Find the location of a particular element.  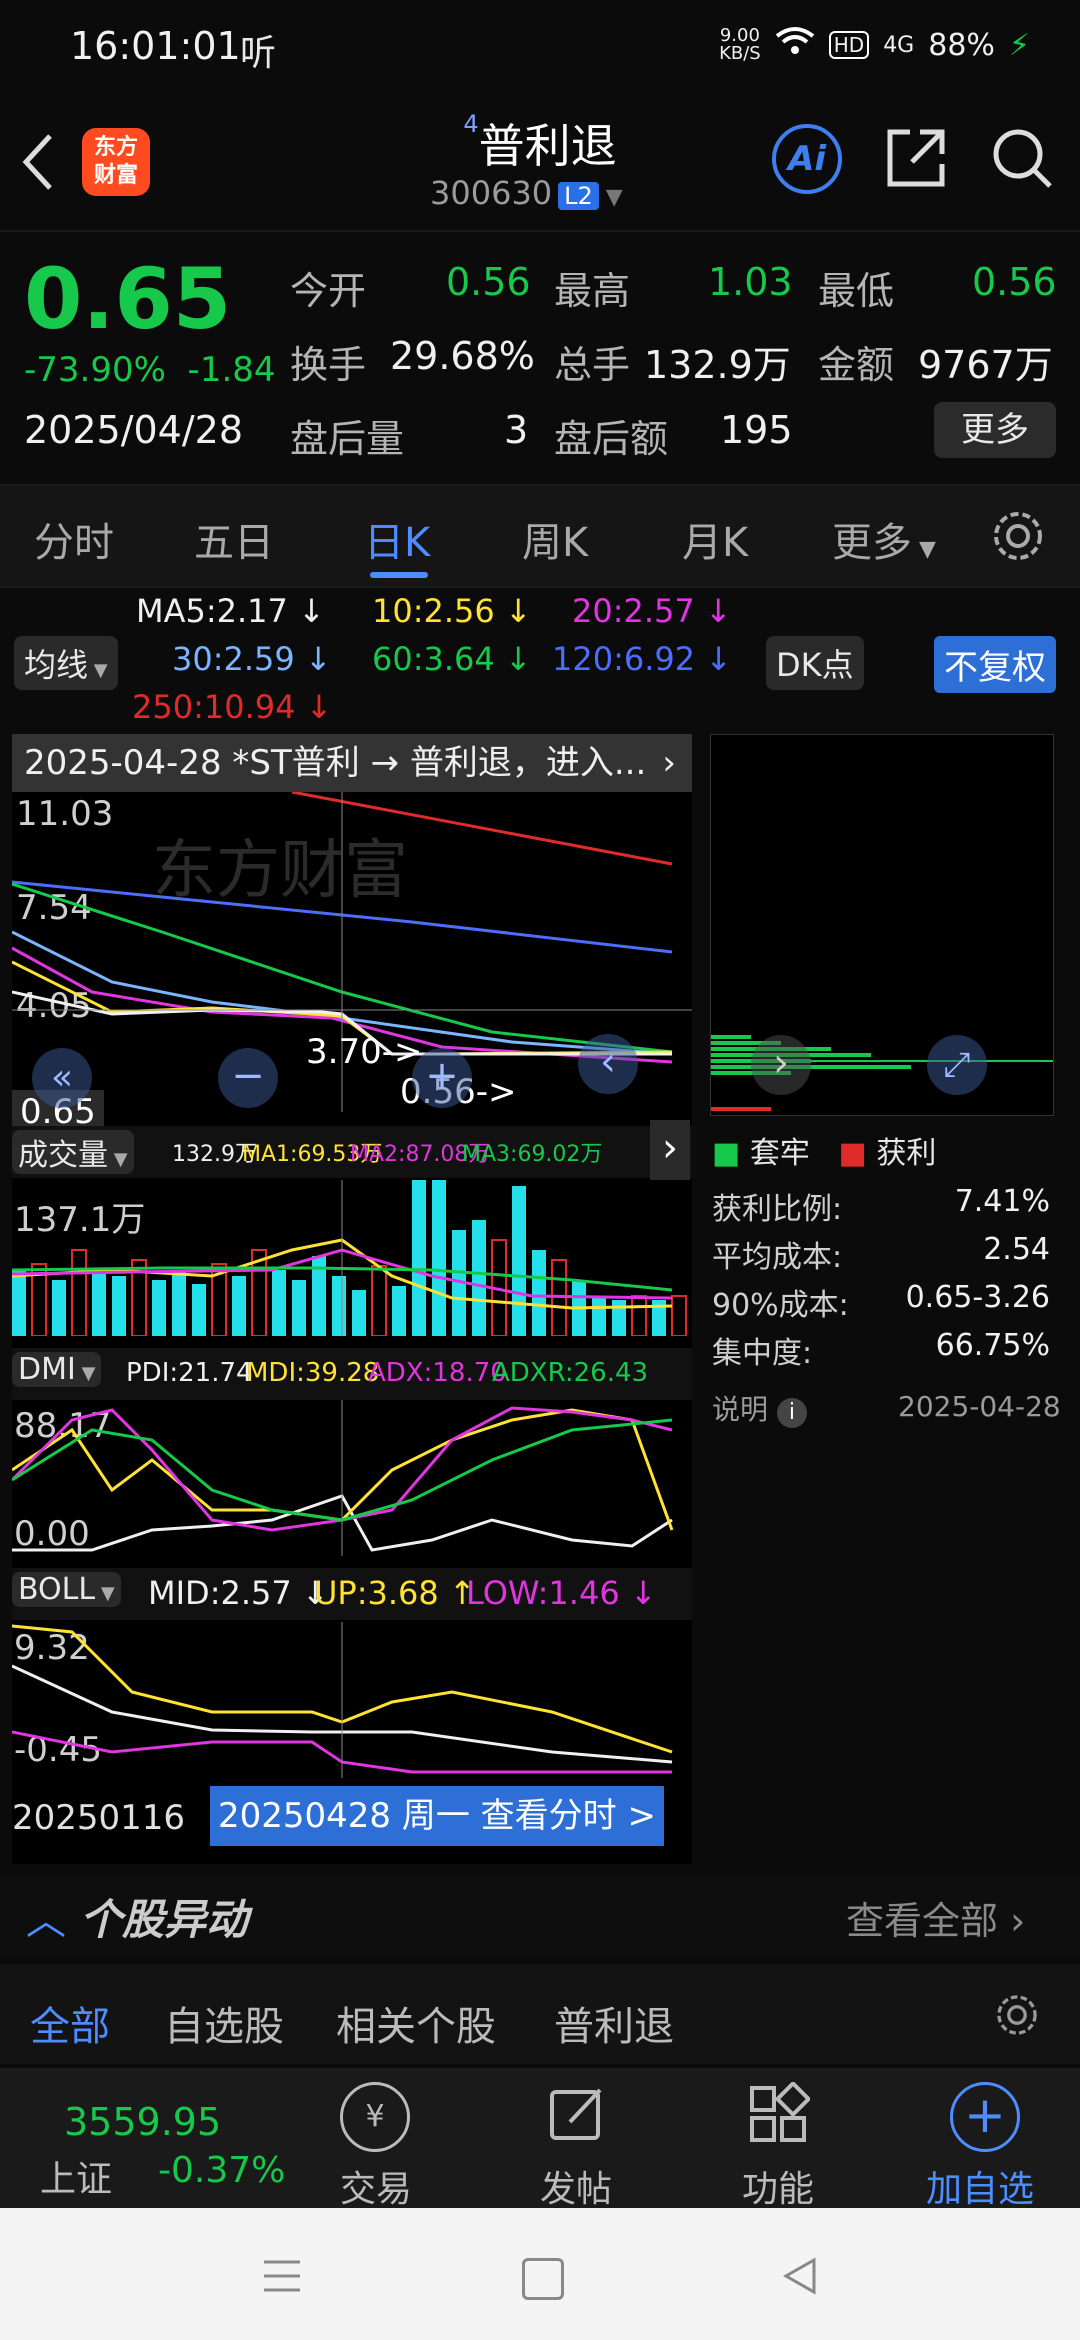

settings-icon is located at coordinates (1018, 538).